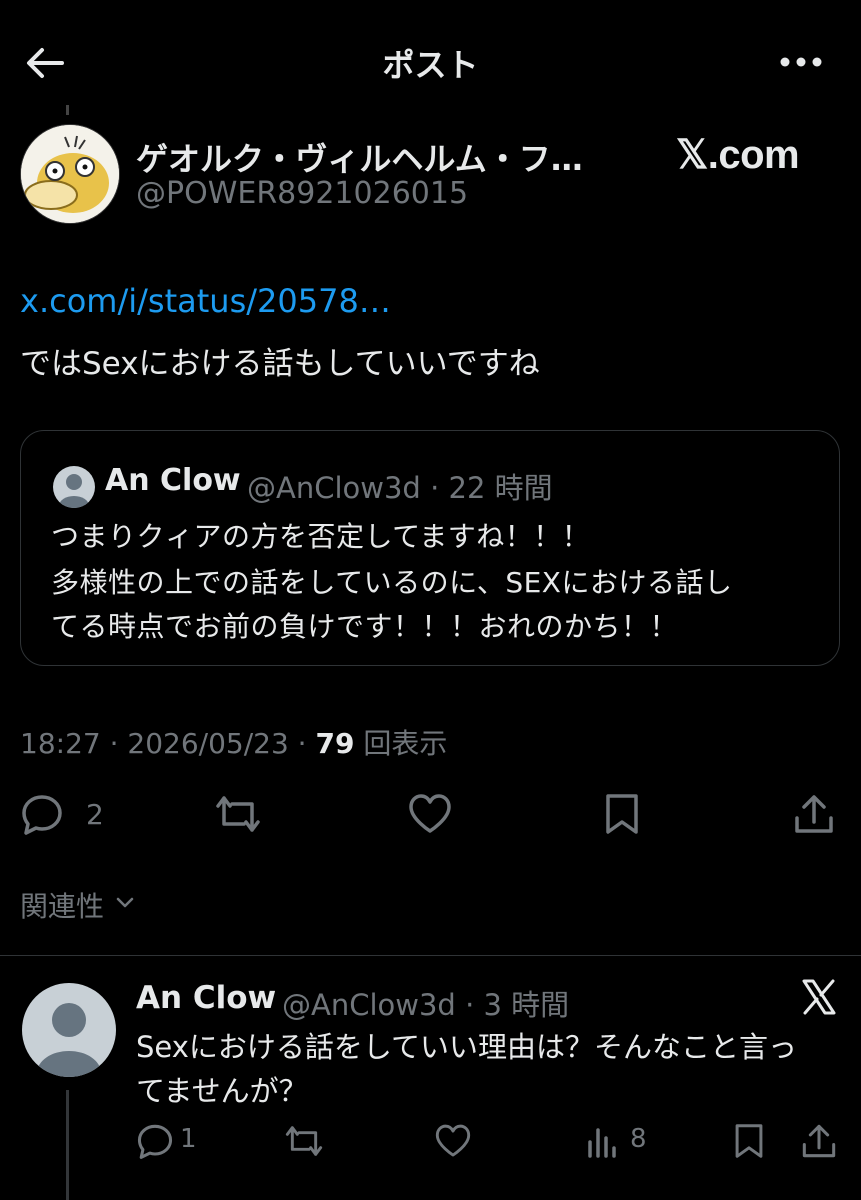  Describe the element at coordinates (467, 1047) in the screenshot. I see `reply-text-line: Sexにおける話をしていい理由は？そんなこと言っ` at that location.